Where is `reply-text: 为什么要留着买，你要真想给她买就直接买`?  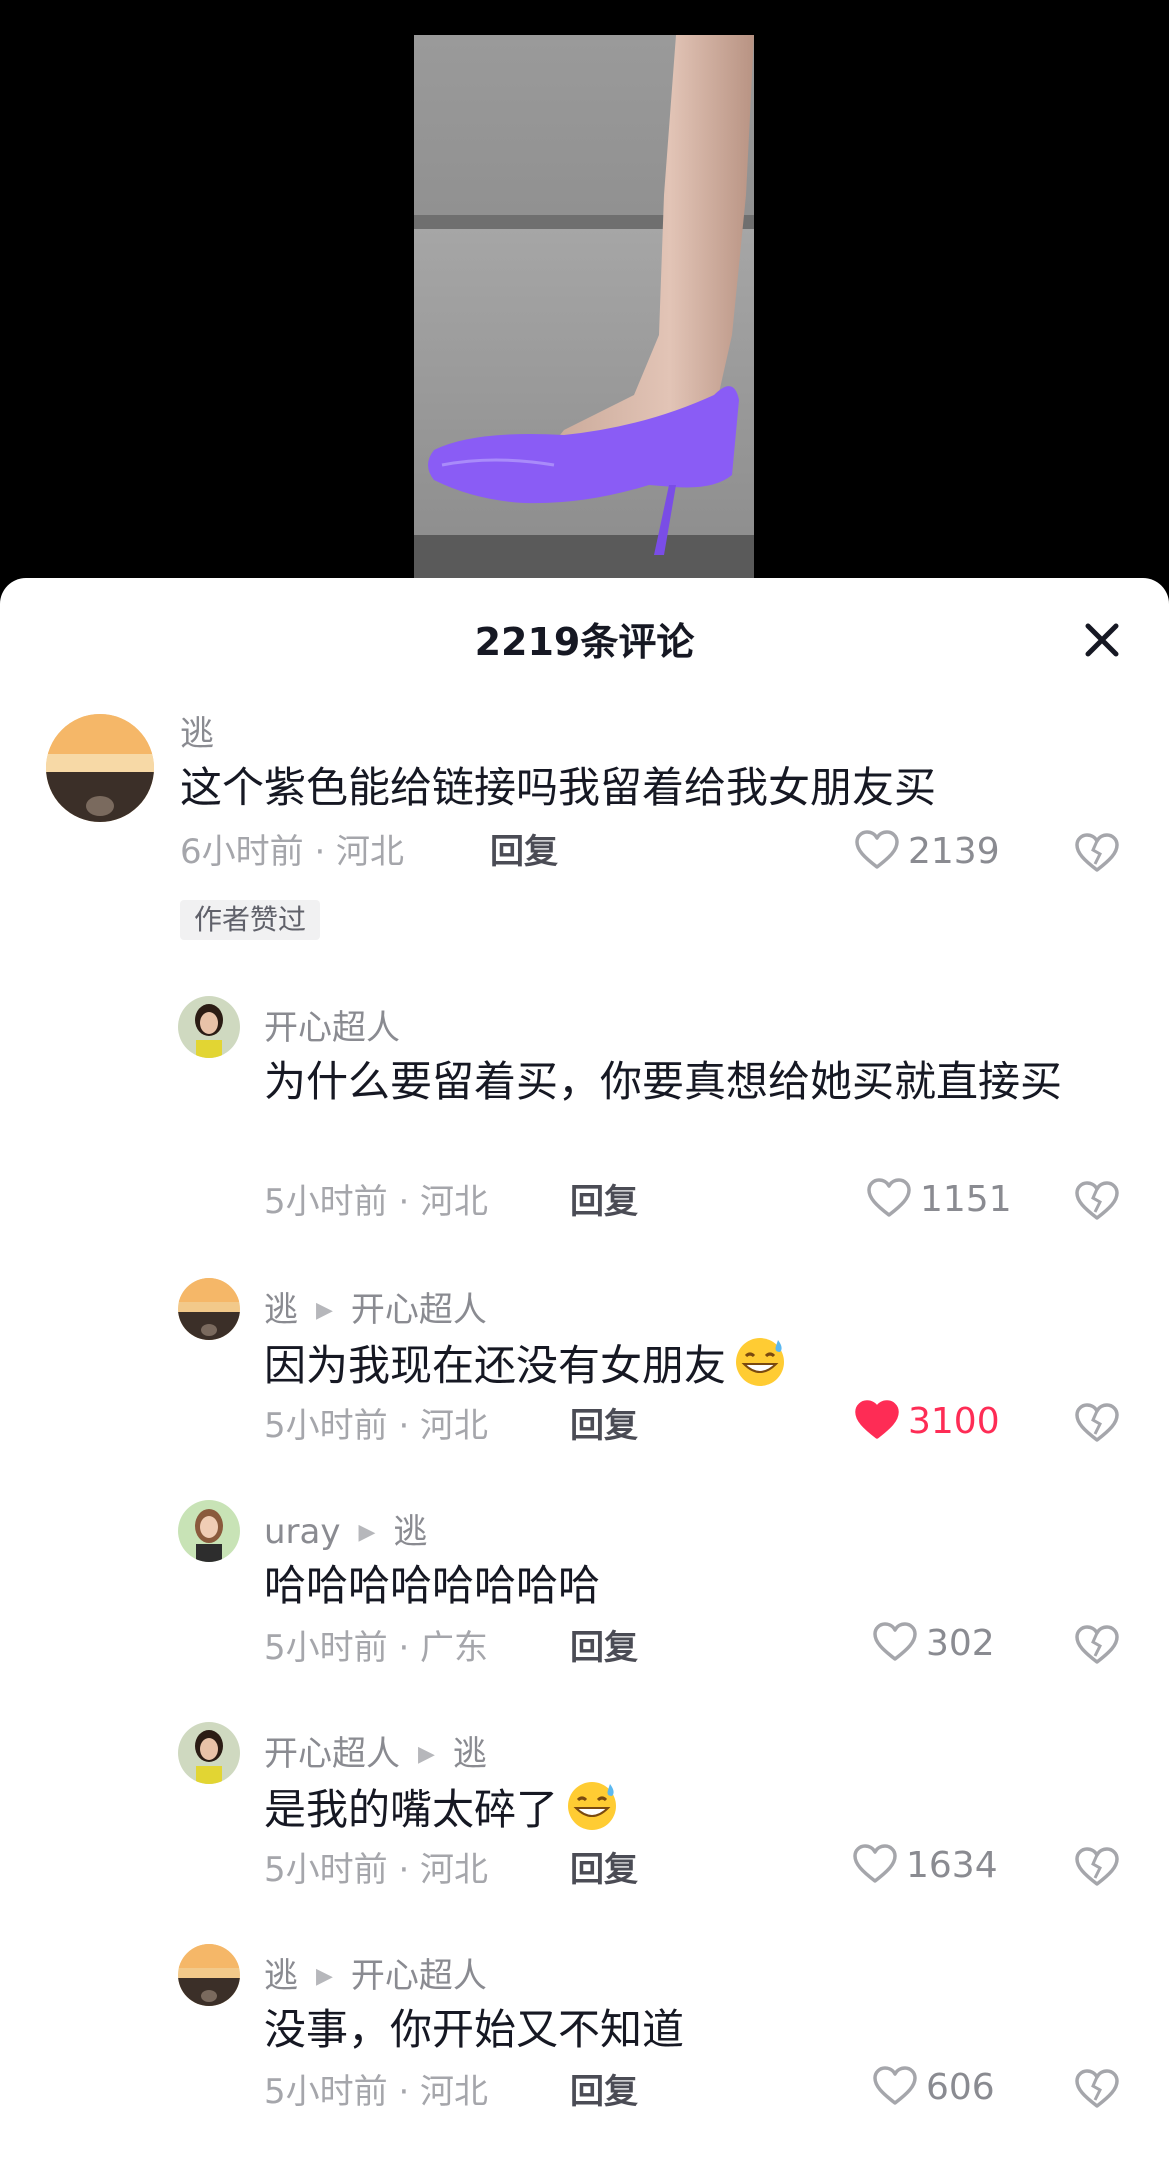
reply-text: 为什么要留着买，你要真想给她买就直接买 is located at coordinates (663, 1081).